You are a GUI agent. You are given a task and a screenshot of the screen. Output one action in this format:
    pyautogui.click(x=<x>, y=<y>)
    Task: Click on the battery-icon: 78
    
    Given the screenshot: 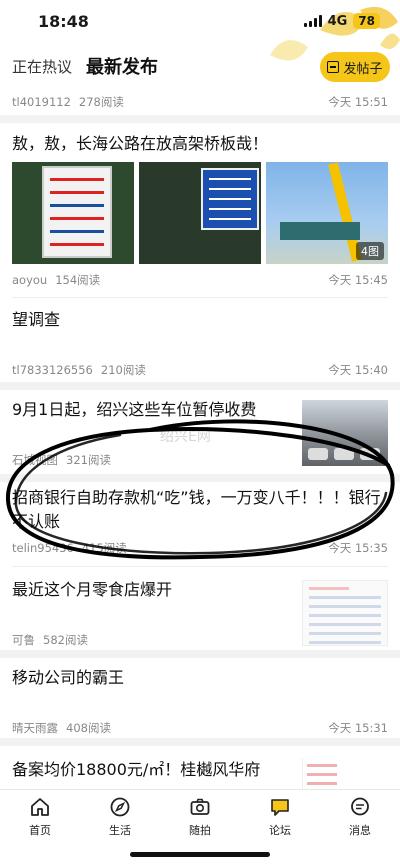 What is the action you would take?
    pyautogui.click(x=366, y=21)
    